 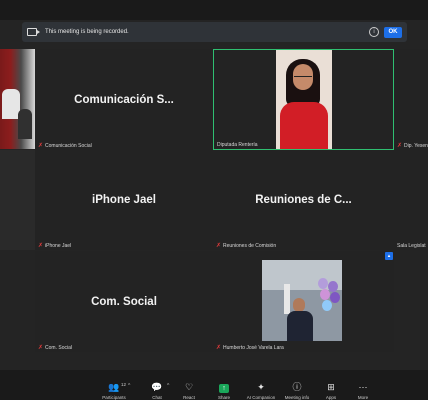 I want to click on tile-diputada-renteria: Diputada Rentería, so click(x=303, y=99).